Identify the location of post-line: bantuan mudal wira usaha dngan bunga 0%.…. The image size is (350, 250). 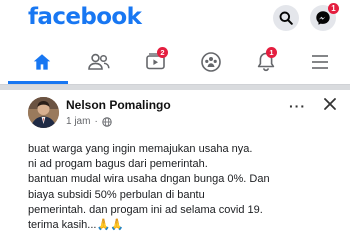
(149, 179).